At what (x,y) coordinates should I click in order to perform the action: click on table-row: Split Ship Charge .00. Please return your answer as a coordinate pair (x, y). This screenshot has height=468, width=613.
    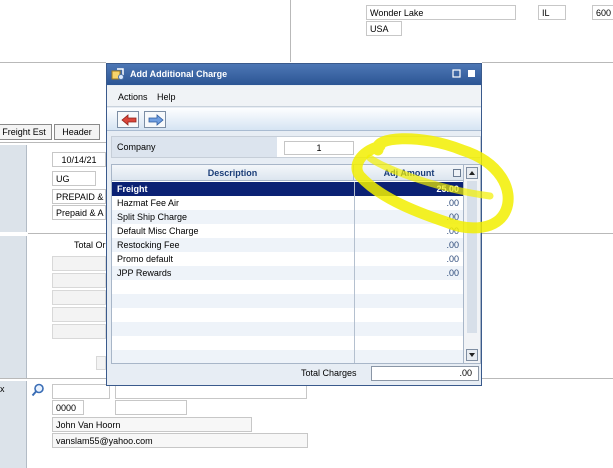
    Looking at the image, I should click on (287, 217).